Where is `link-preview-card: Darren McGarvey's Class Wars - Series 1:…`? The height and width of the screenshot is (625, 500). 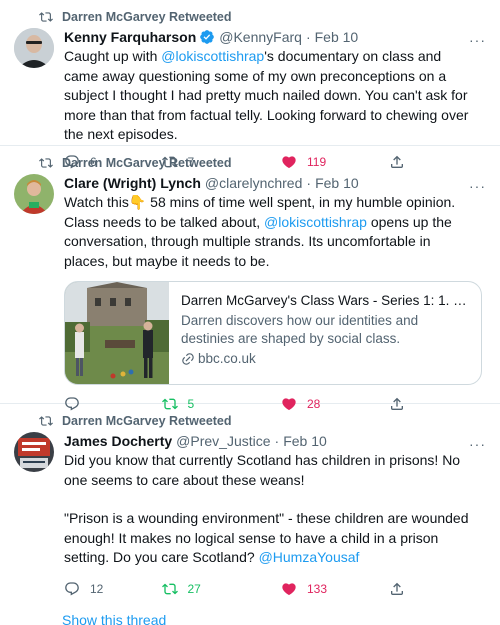 link-preview-card: Darren McGarvey's Class Wars - Series 1:… is located at coordinates (273, 333).